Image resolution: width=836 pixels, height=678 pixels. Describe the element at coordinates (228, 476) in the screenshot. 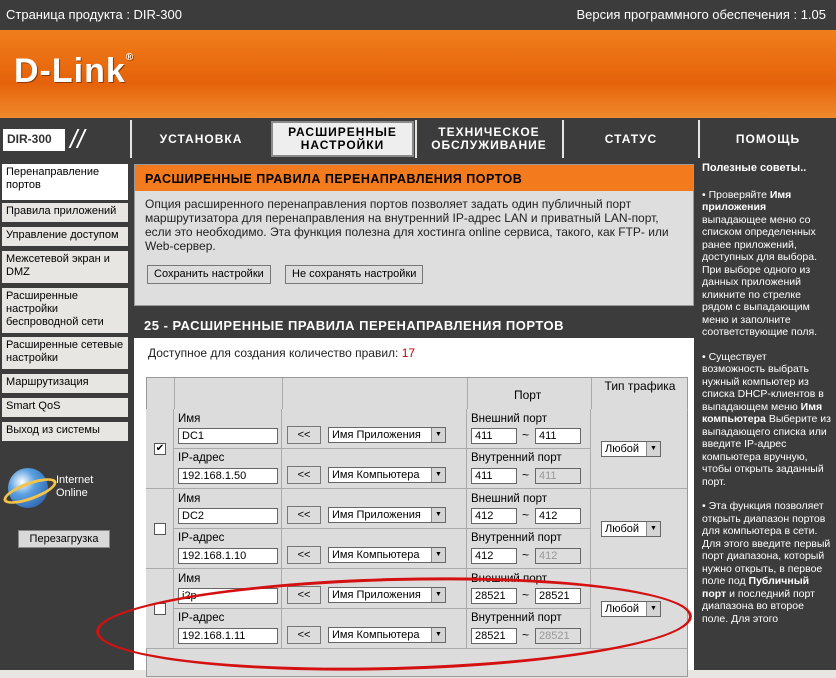

I see `ip-address-input: 192.168.1.50` at that location.